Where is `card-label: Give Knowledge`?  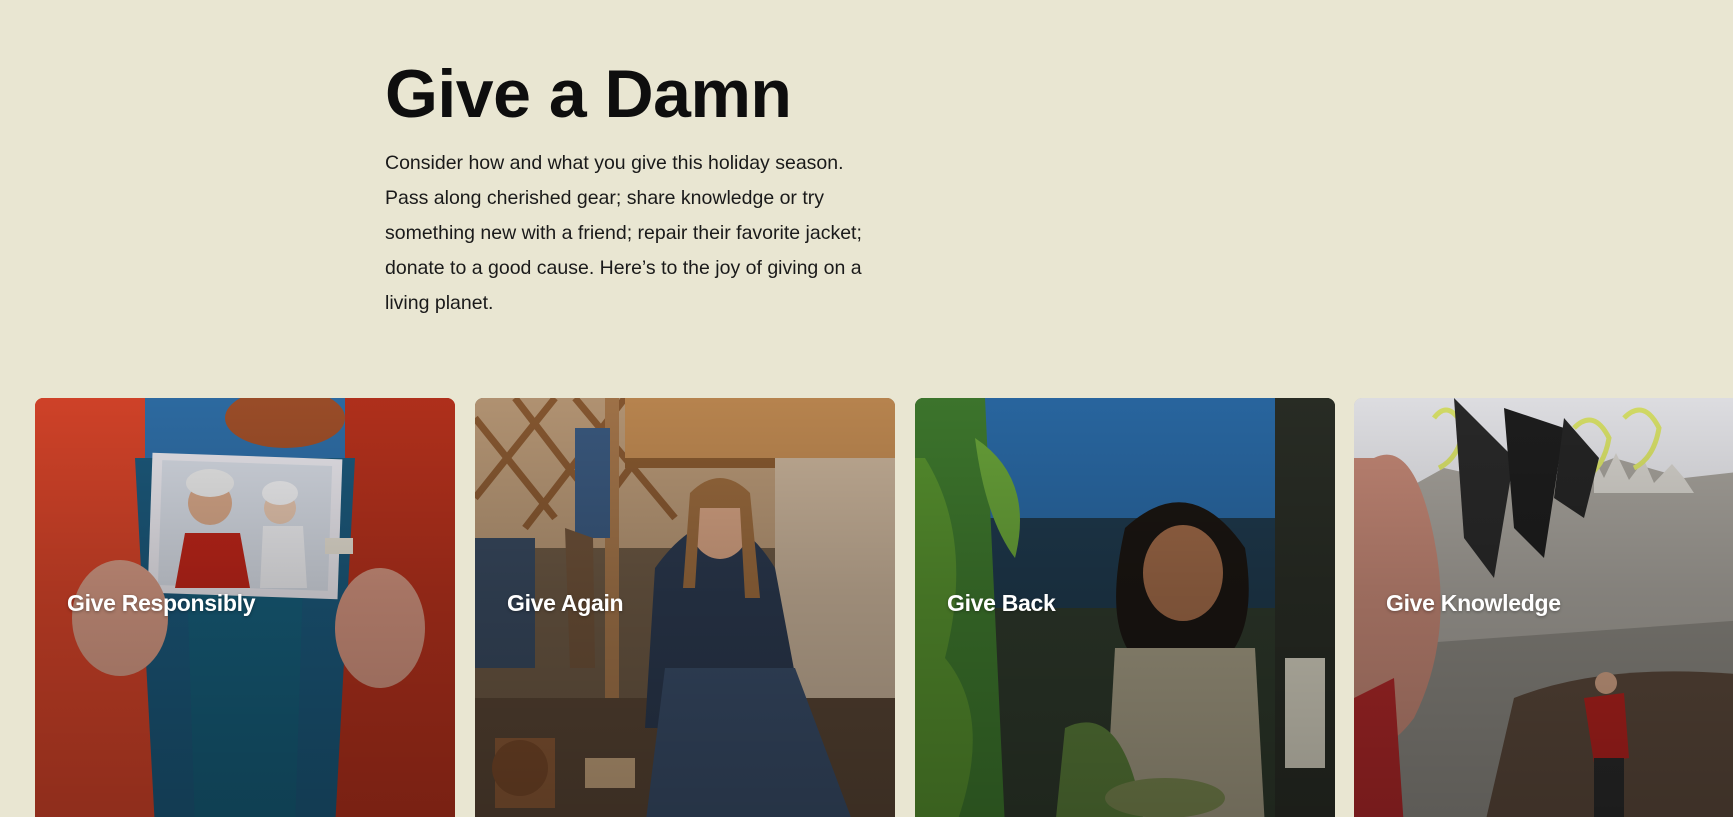 card-label: Give Knowledge is located at coordinates (1473, 603).